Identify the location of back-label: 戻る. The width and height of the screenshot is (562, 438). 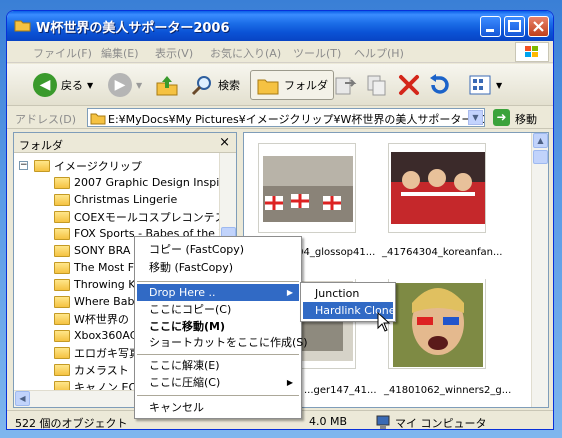
(72, 85).